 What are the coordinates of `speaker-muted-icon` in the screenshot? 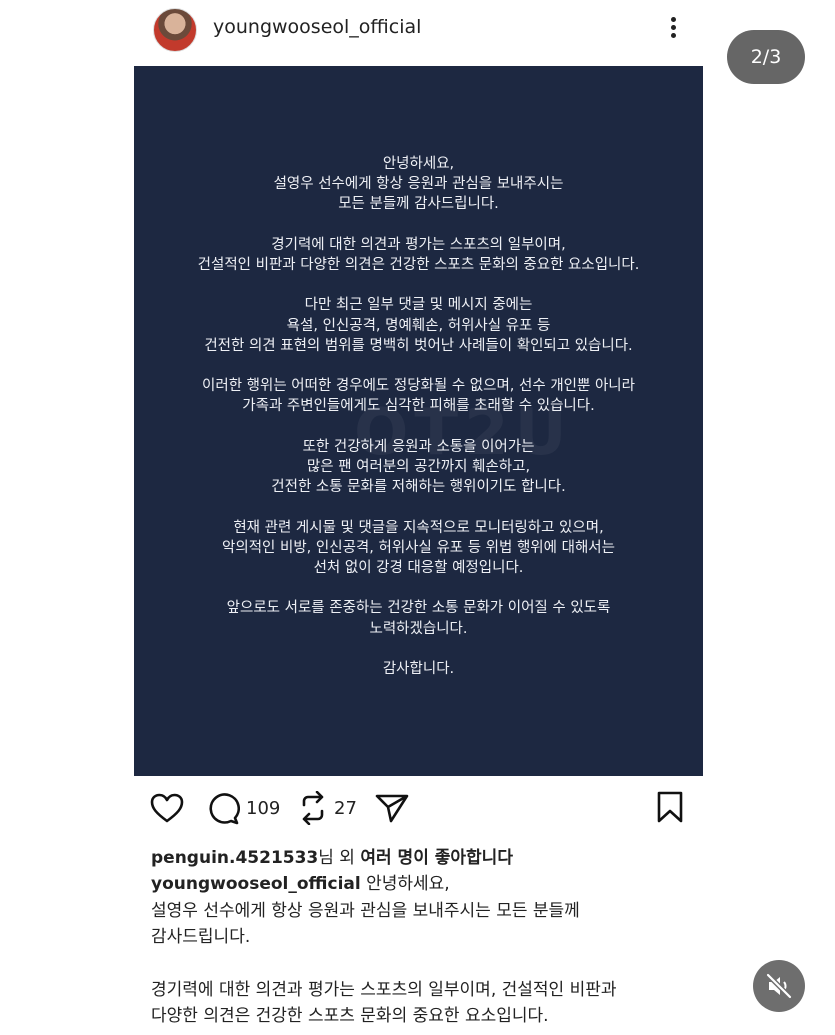 It's located at (779, 986).